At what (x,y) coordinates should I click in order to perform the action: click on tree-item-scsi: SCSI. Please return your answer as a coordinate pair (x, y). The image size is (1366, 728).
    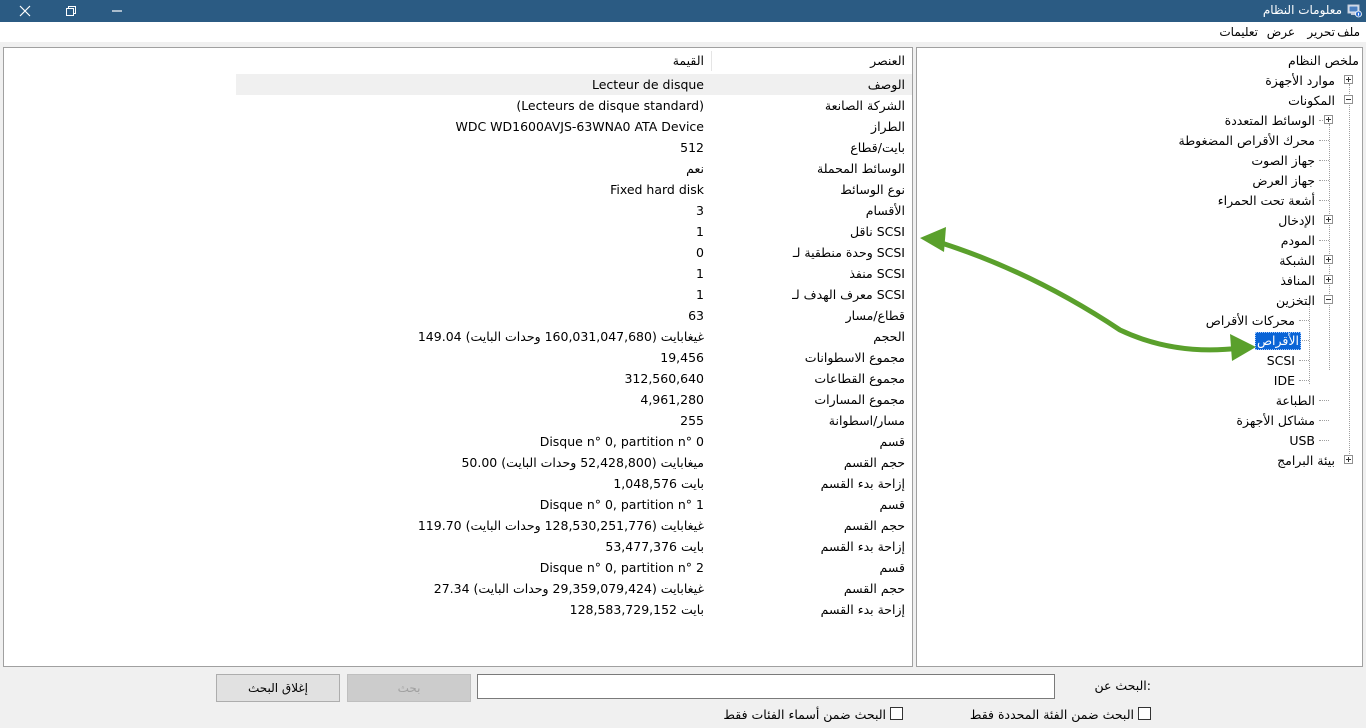
    Looking at the image, I should click on (1281, 361).